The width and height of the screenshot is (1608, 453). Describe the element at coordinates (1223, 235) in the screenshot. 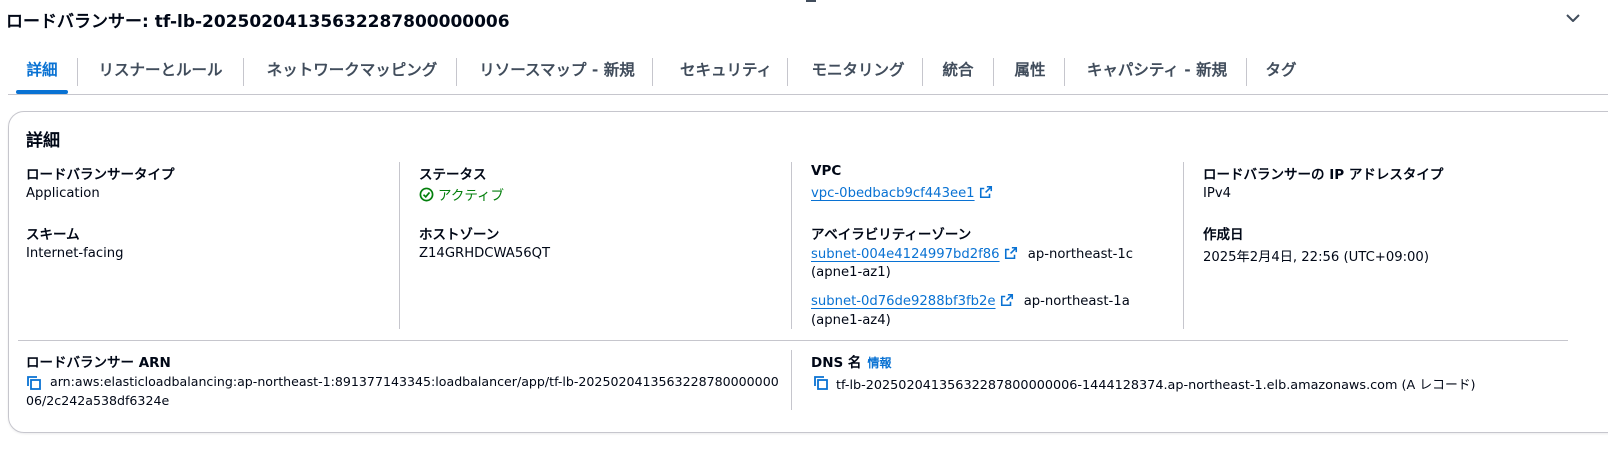

I see `created-label: 作成日` at that location.